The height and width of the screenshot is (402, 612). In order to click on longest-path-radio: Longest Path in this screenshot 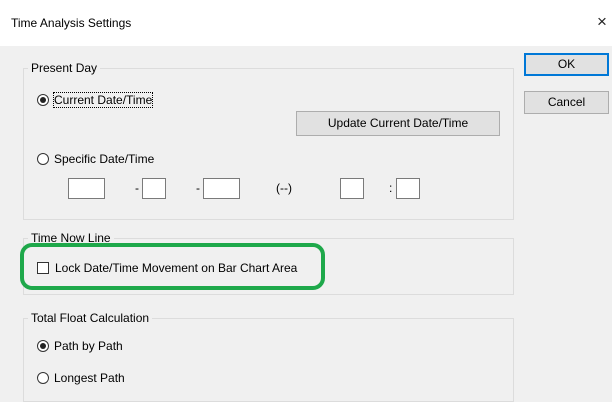, I will do `click(81, 378)`.